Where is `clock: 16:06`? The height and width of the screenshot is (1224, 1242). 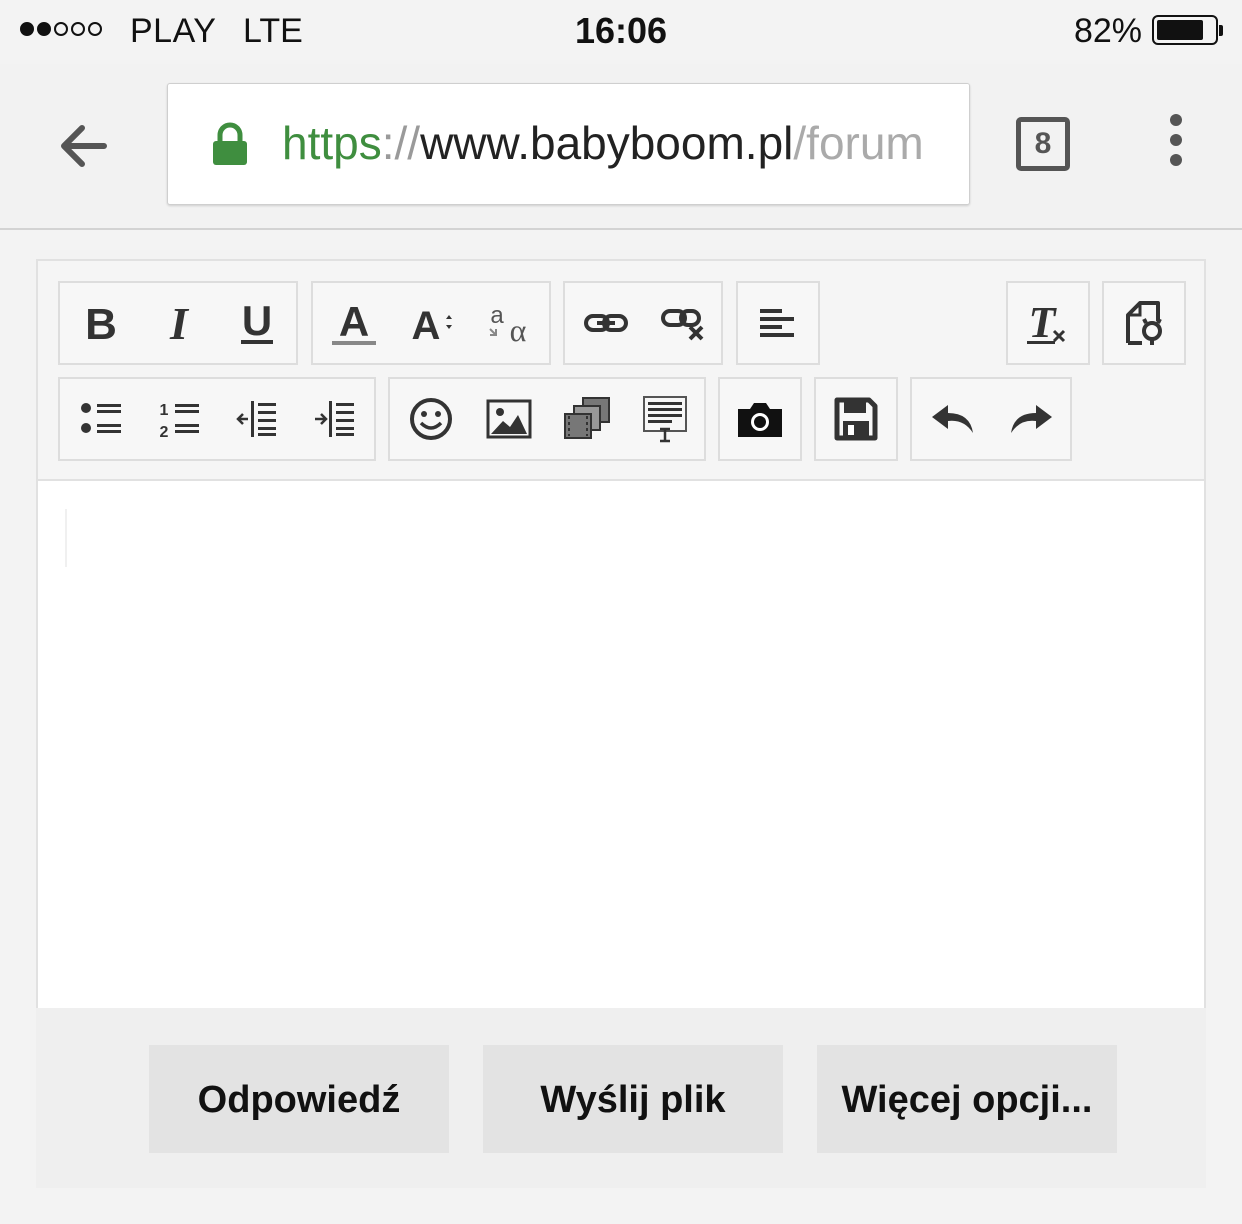 clock: 16:06 is located at coordinates (621, 30).